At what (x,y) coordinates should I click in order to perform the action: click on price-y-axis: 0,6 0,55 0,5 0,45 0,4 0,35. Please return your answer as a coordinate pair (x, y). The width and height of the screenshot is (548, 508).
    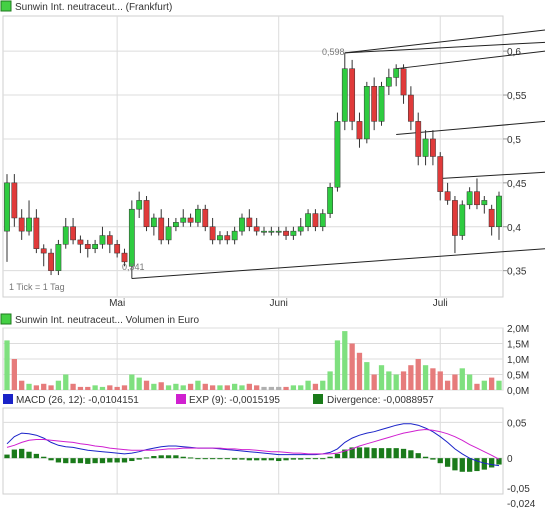
    Looking at the image, I should click on (515, 162).